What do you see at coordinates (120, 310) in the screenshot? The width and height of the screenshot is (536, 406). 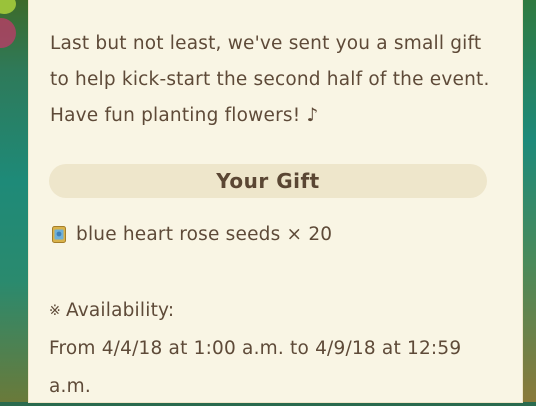 I see `availability-heading-label: Availability:` at bounding box center [120, 310].